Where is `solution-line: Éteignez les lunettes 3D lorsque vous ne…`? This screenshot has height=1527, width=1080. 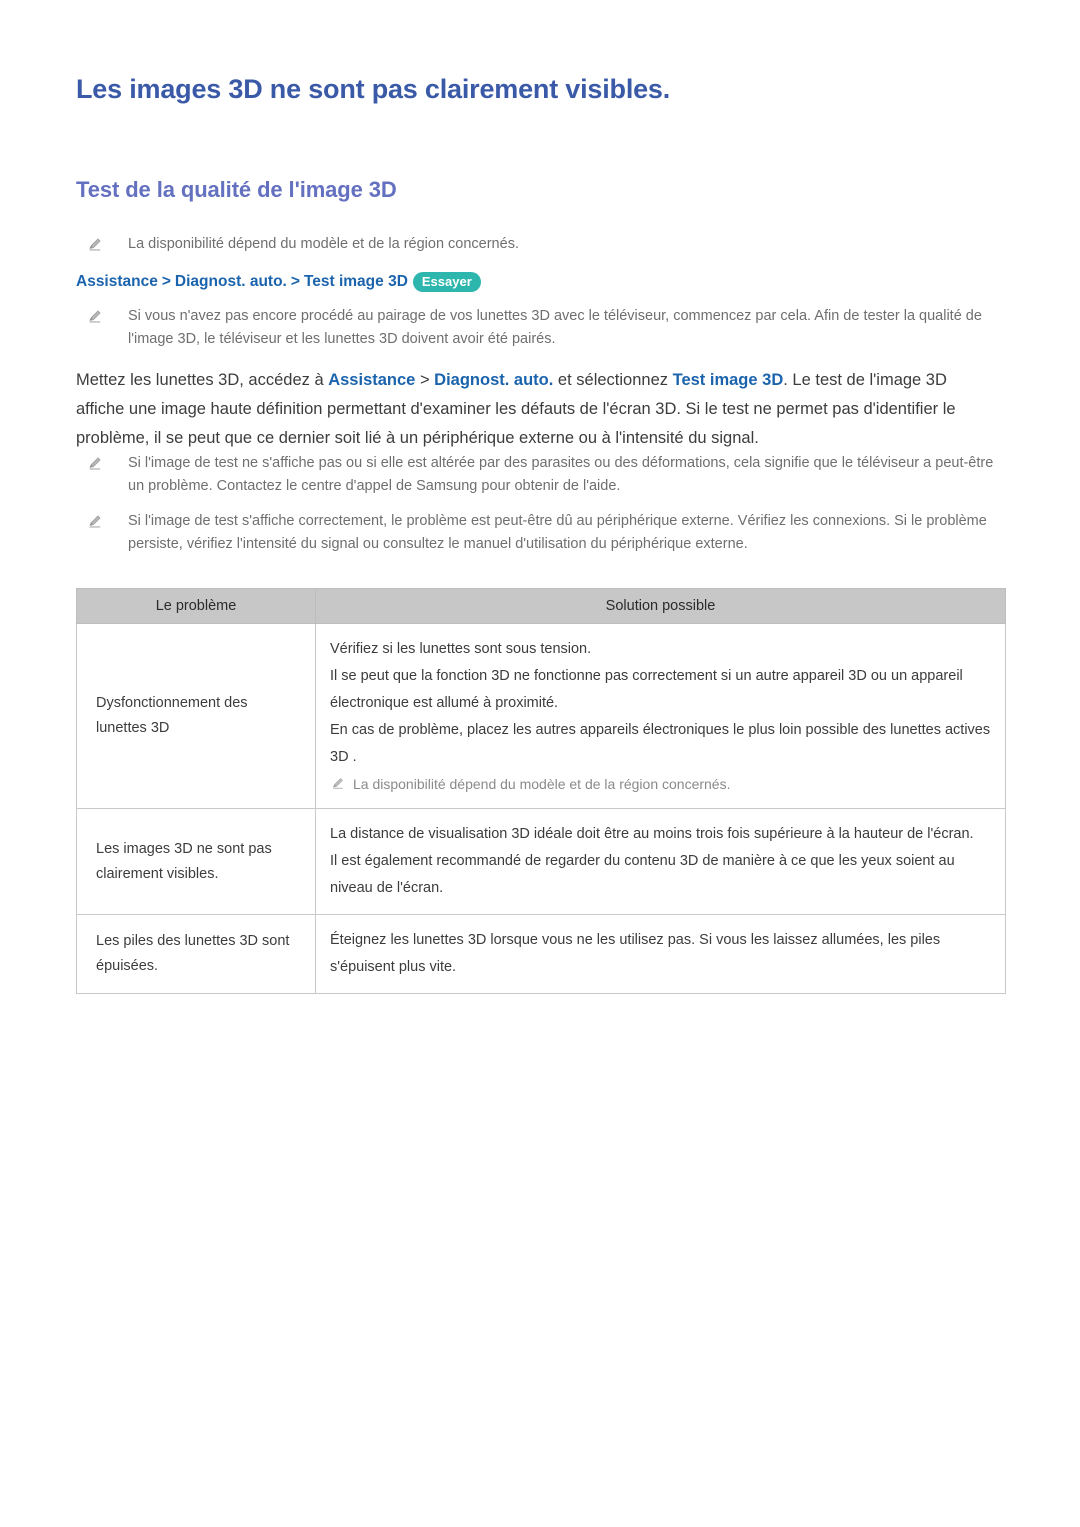 solution-line: Éteignez les lunettes 3D lorsque vous ne… is located at coordinates (635, 953).